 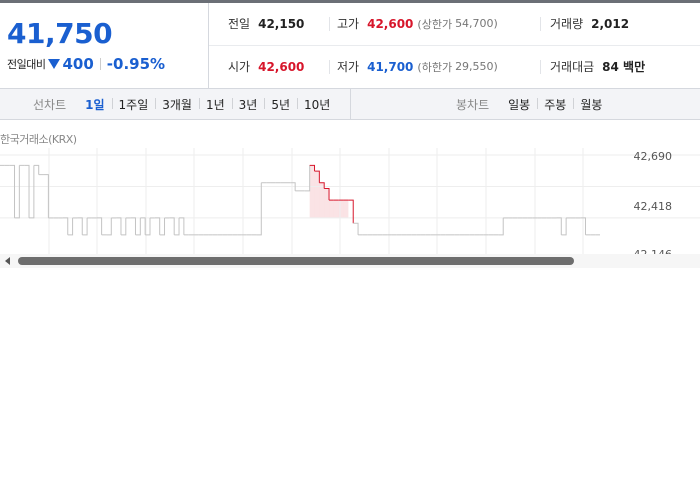 I want to click on high-value: 42,600, so click(x=390, y=23).